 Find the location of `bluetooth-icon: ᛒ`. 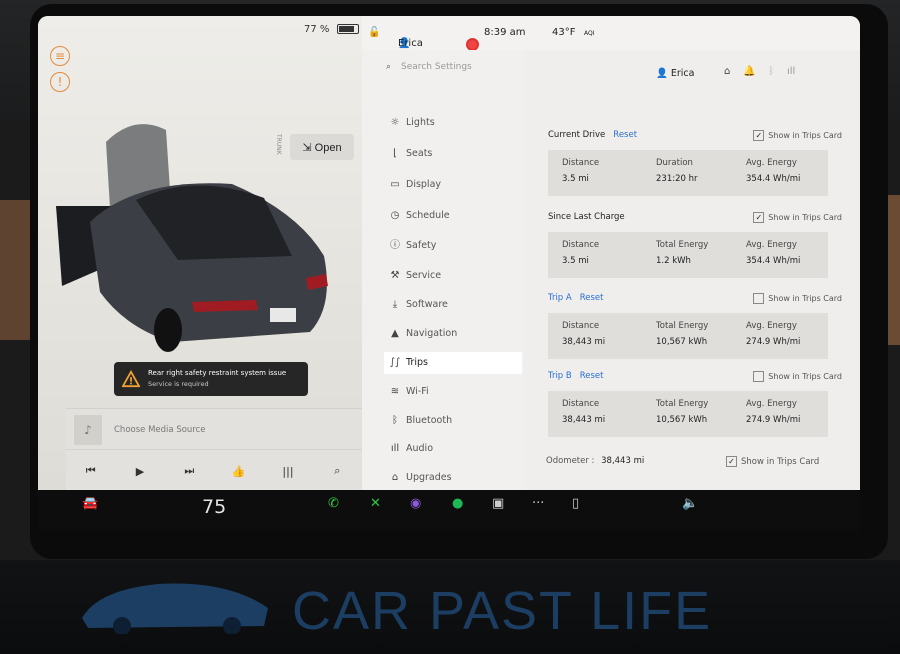

bluetooth-icon: ᛒ is located at coordinates (771, 71).